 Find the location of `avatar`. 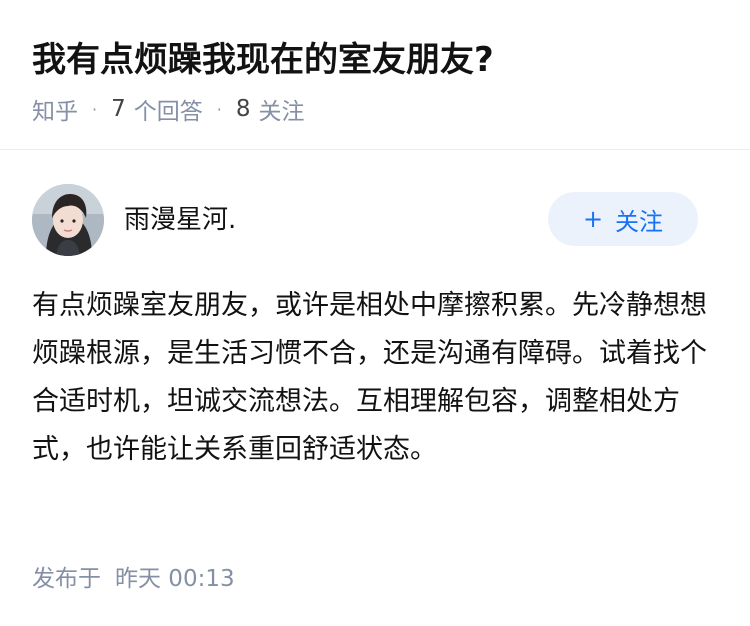

avatar is located at coordinates (68, 220).